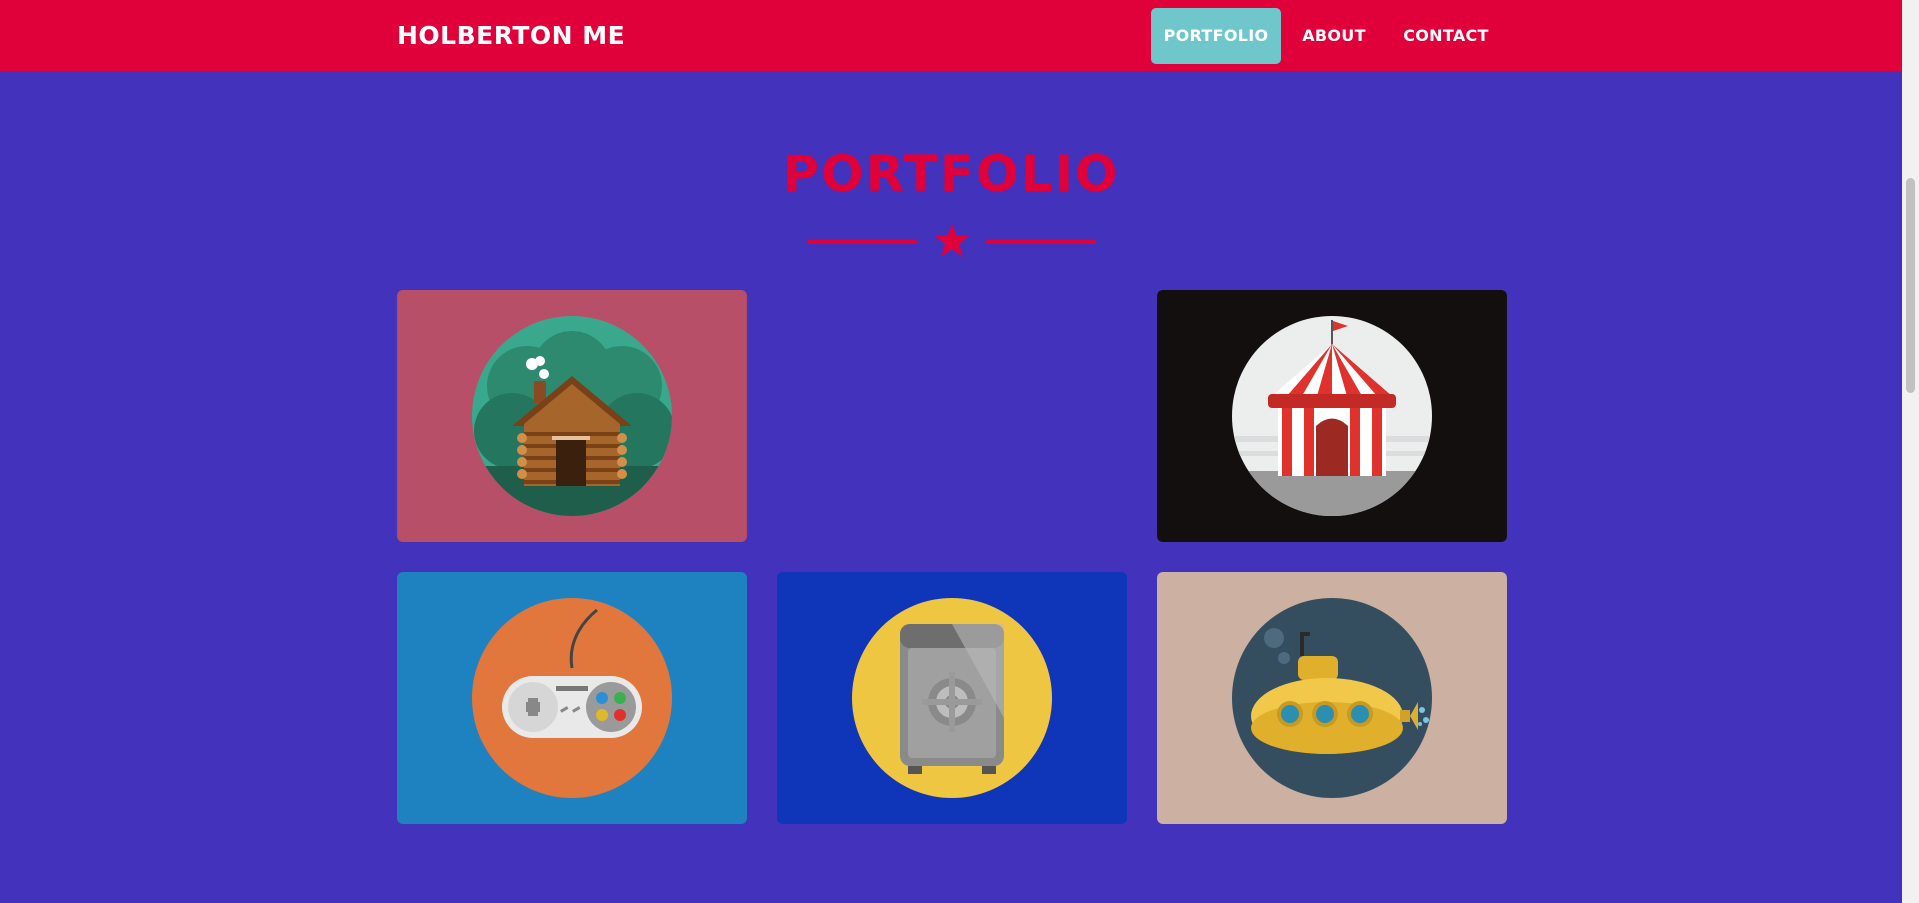 The width and height of the screenshot is (1919, 903). What do you see at coordinates (952, 240) in the screenshot?
I see `star-icon` at bounding box center [952, 240].